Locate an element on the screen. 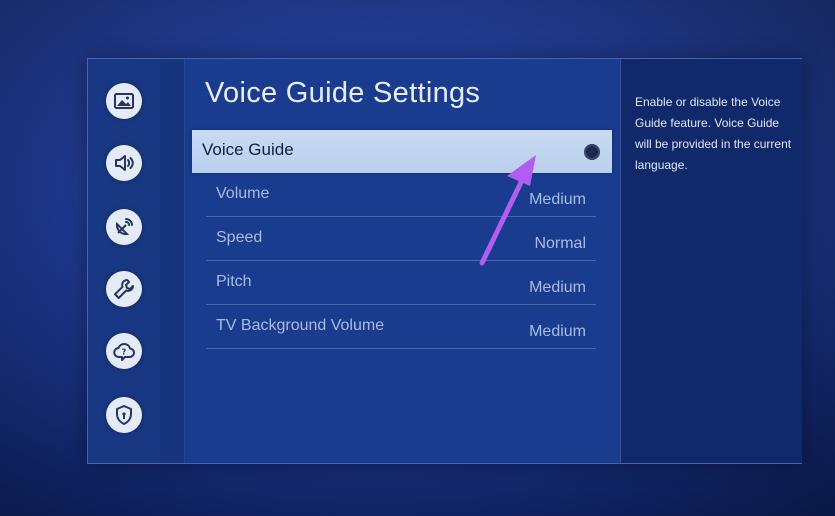  tv-background-volume-row: TV Background Volume Medium is located at coordinates (401, 327).